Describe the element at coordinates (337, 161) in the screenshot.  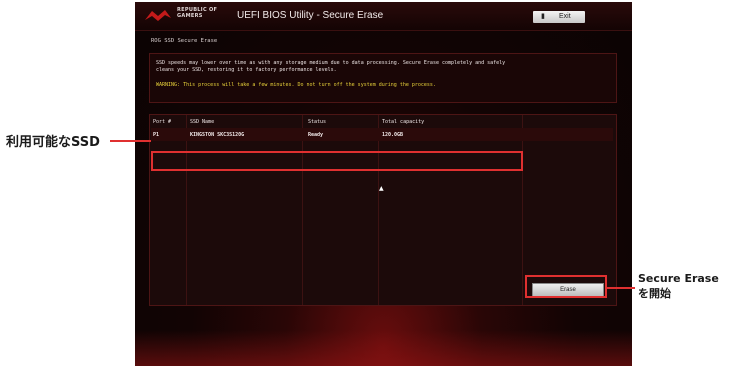
I see `highlight-ssd-row` at that location.